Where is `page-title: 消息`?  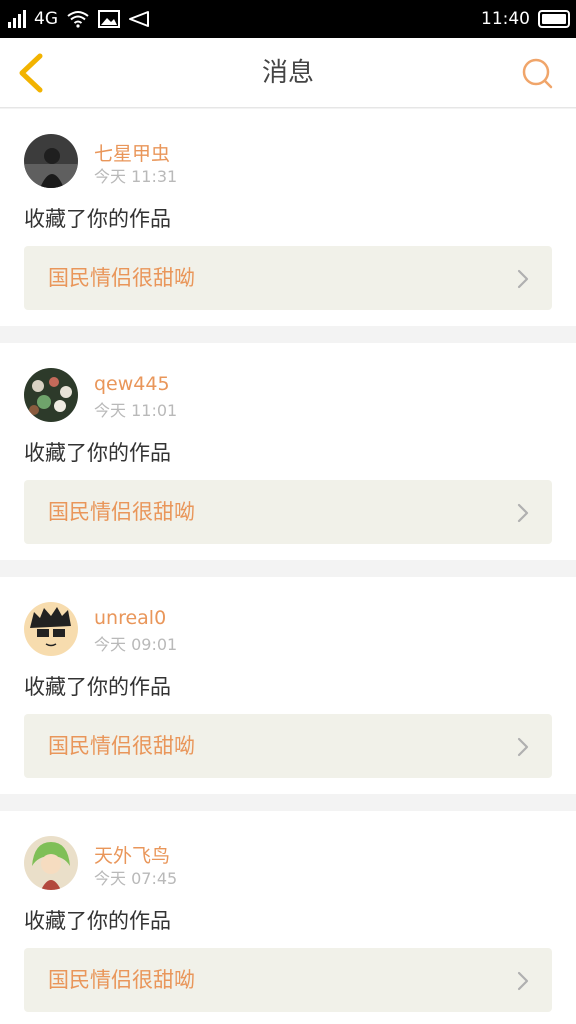 page-title: 消息 is located at coordinates (287, 73).